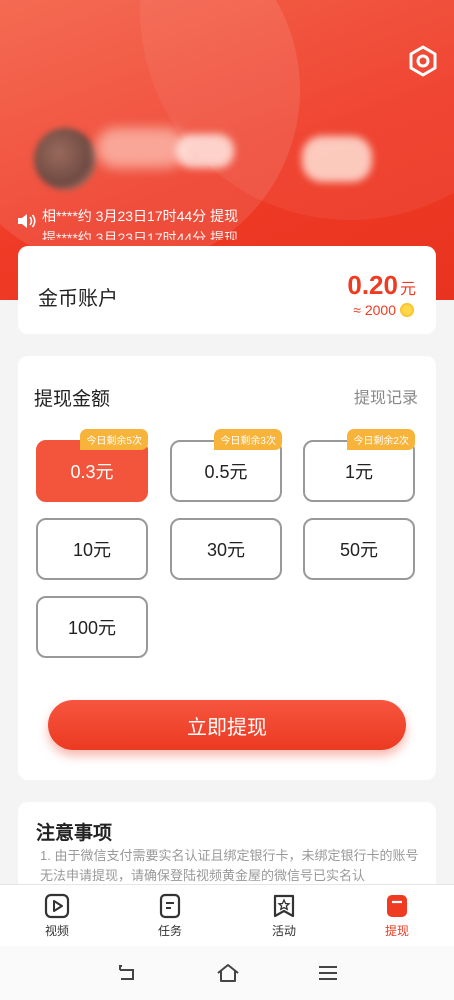  Describe the element at coordinates (170, 906) in the screenshot. I see `task-icon` at that location.